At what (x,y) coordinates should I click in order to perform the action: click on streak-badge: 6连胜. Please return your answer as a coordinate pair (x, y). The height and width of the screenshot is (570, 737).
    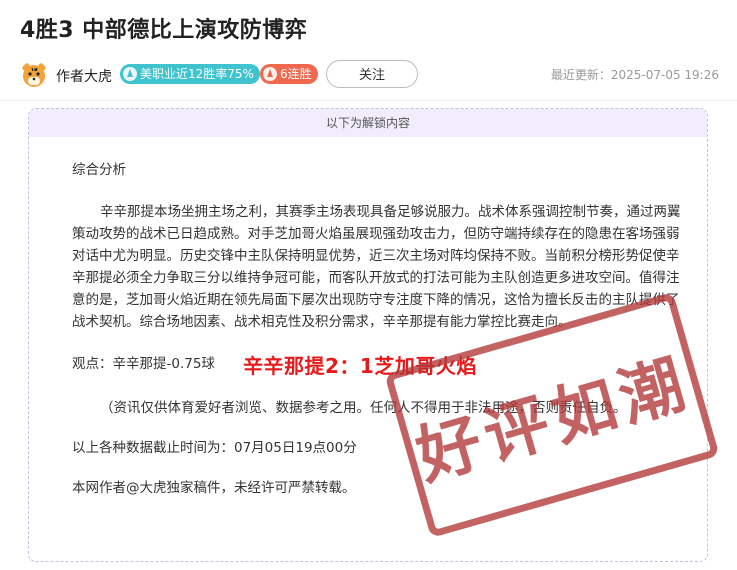
    Looking at the image, I should click on (289, 74).